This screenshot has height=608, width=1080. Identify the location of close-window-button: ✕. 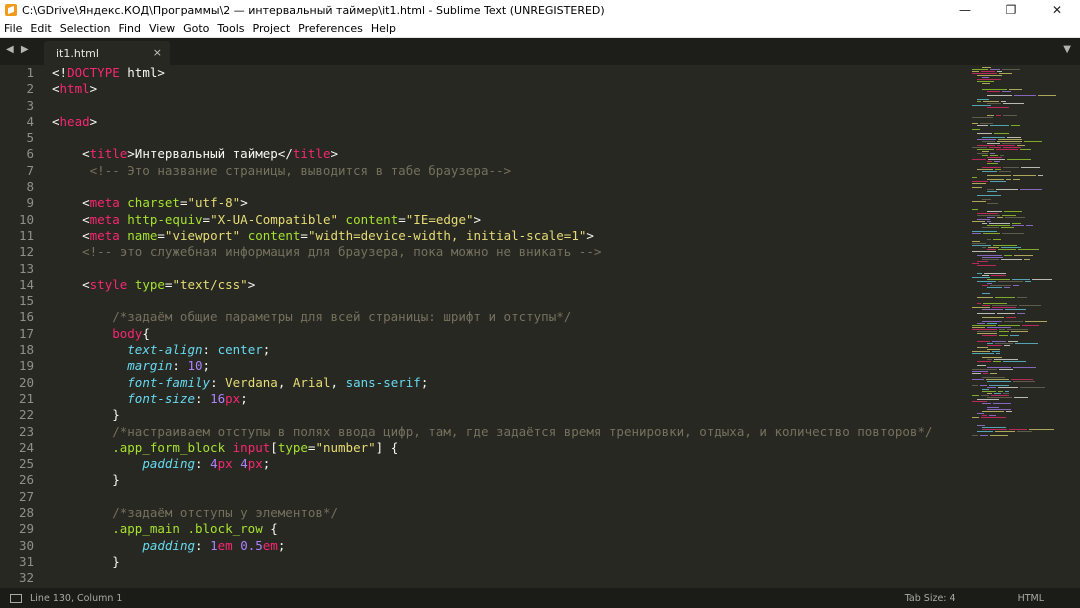
(1057, 10).